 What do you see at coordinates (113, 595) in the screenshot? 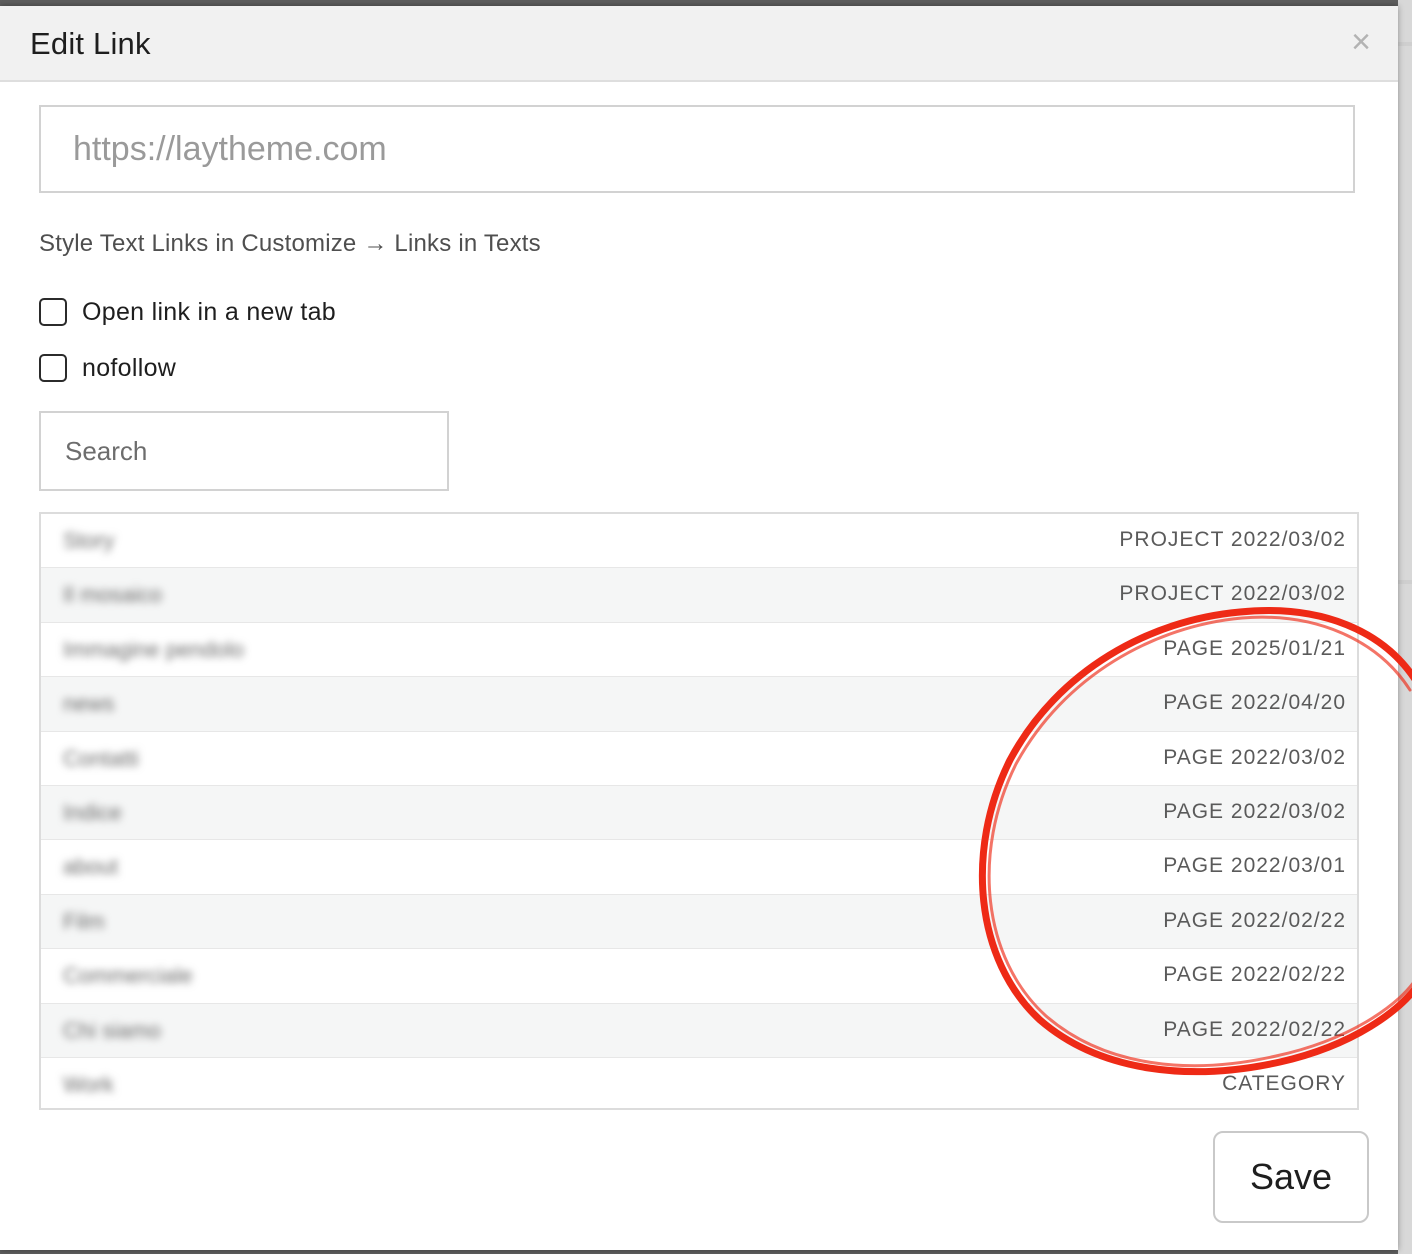
I see `result-title: Il mosaico` at bounding box center [113, 595].